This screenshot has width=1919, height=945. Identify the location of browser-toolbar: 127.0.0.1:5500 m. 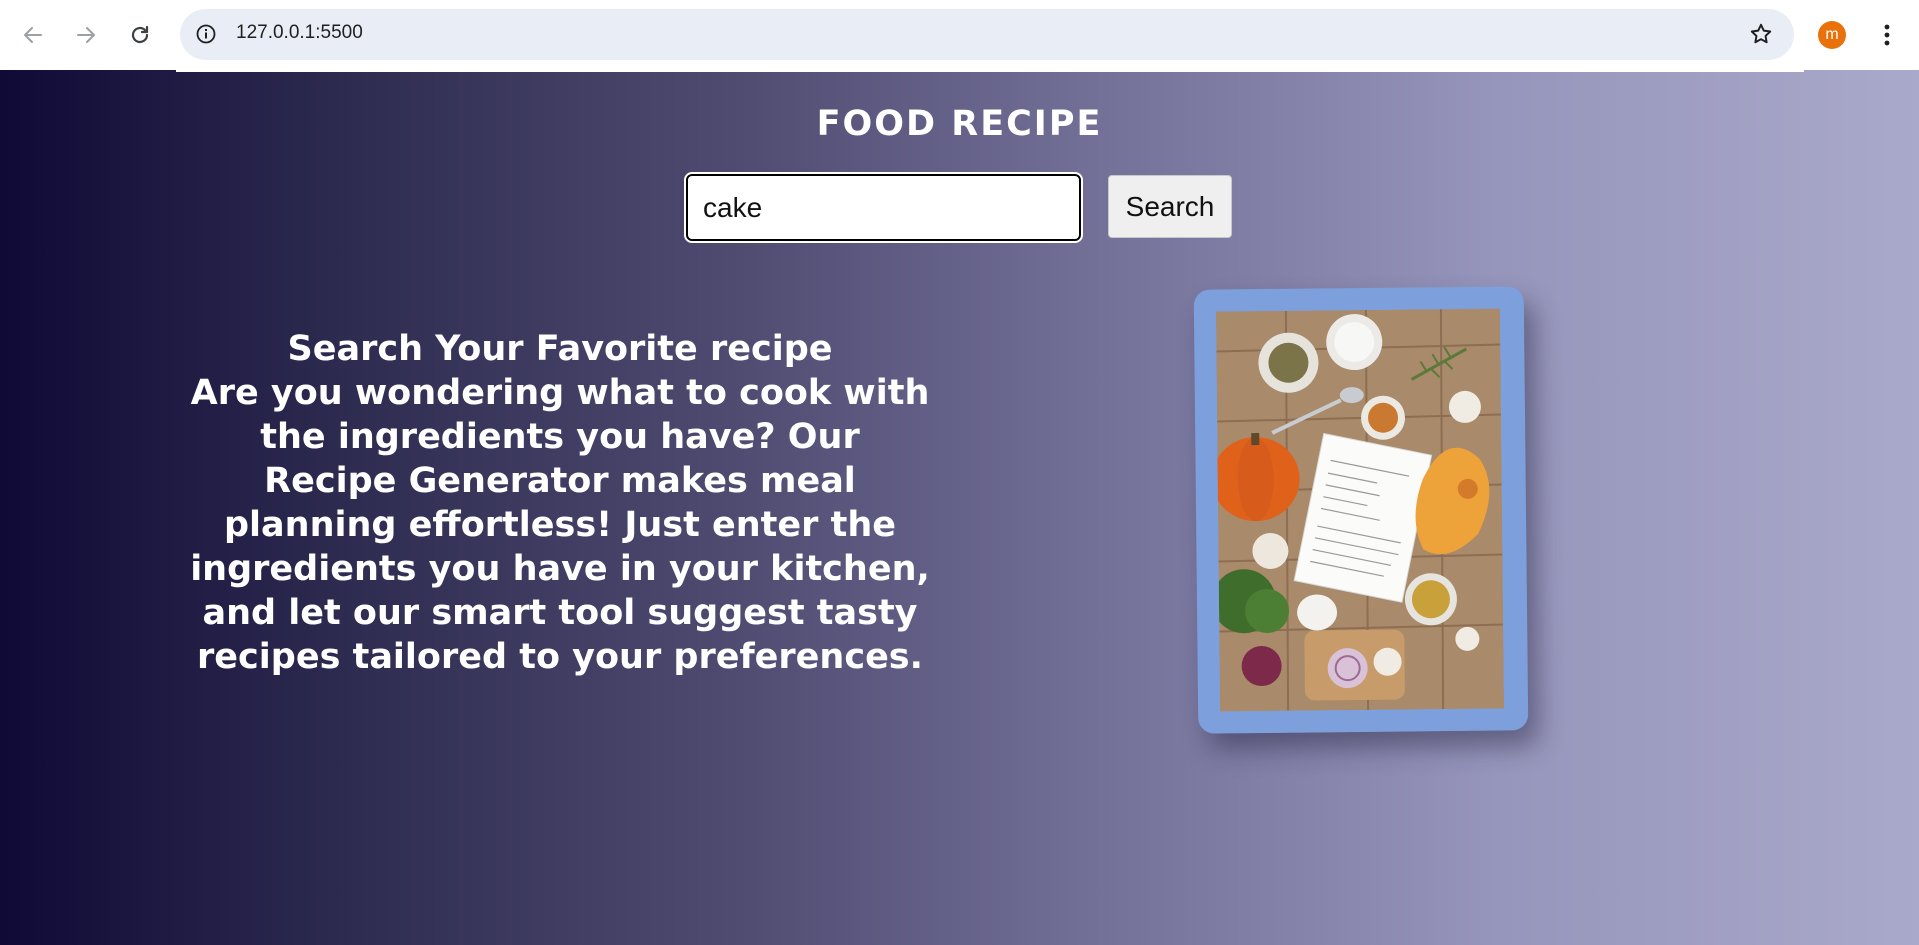
(959, 35).